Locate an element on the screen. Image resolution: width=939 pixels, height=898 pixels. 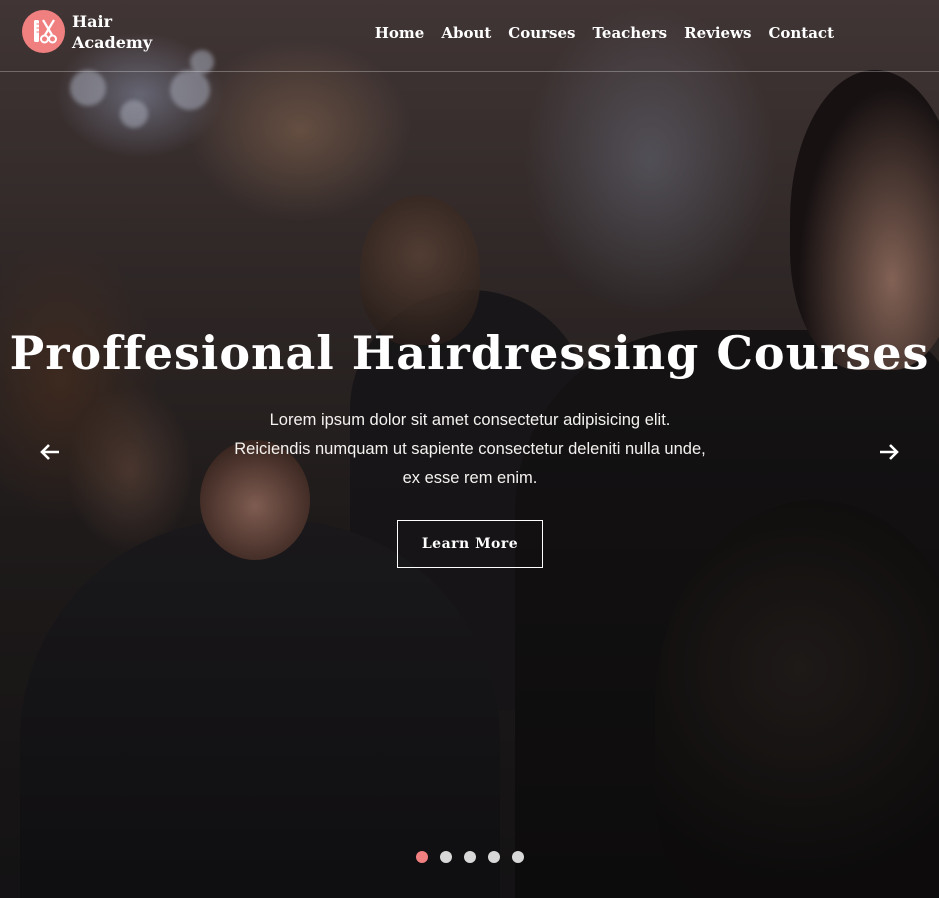
nav-item-teachers: Teachers is located at coordinates (629, 33).